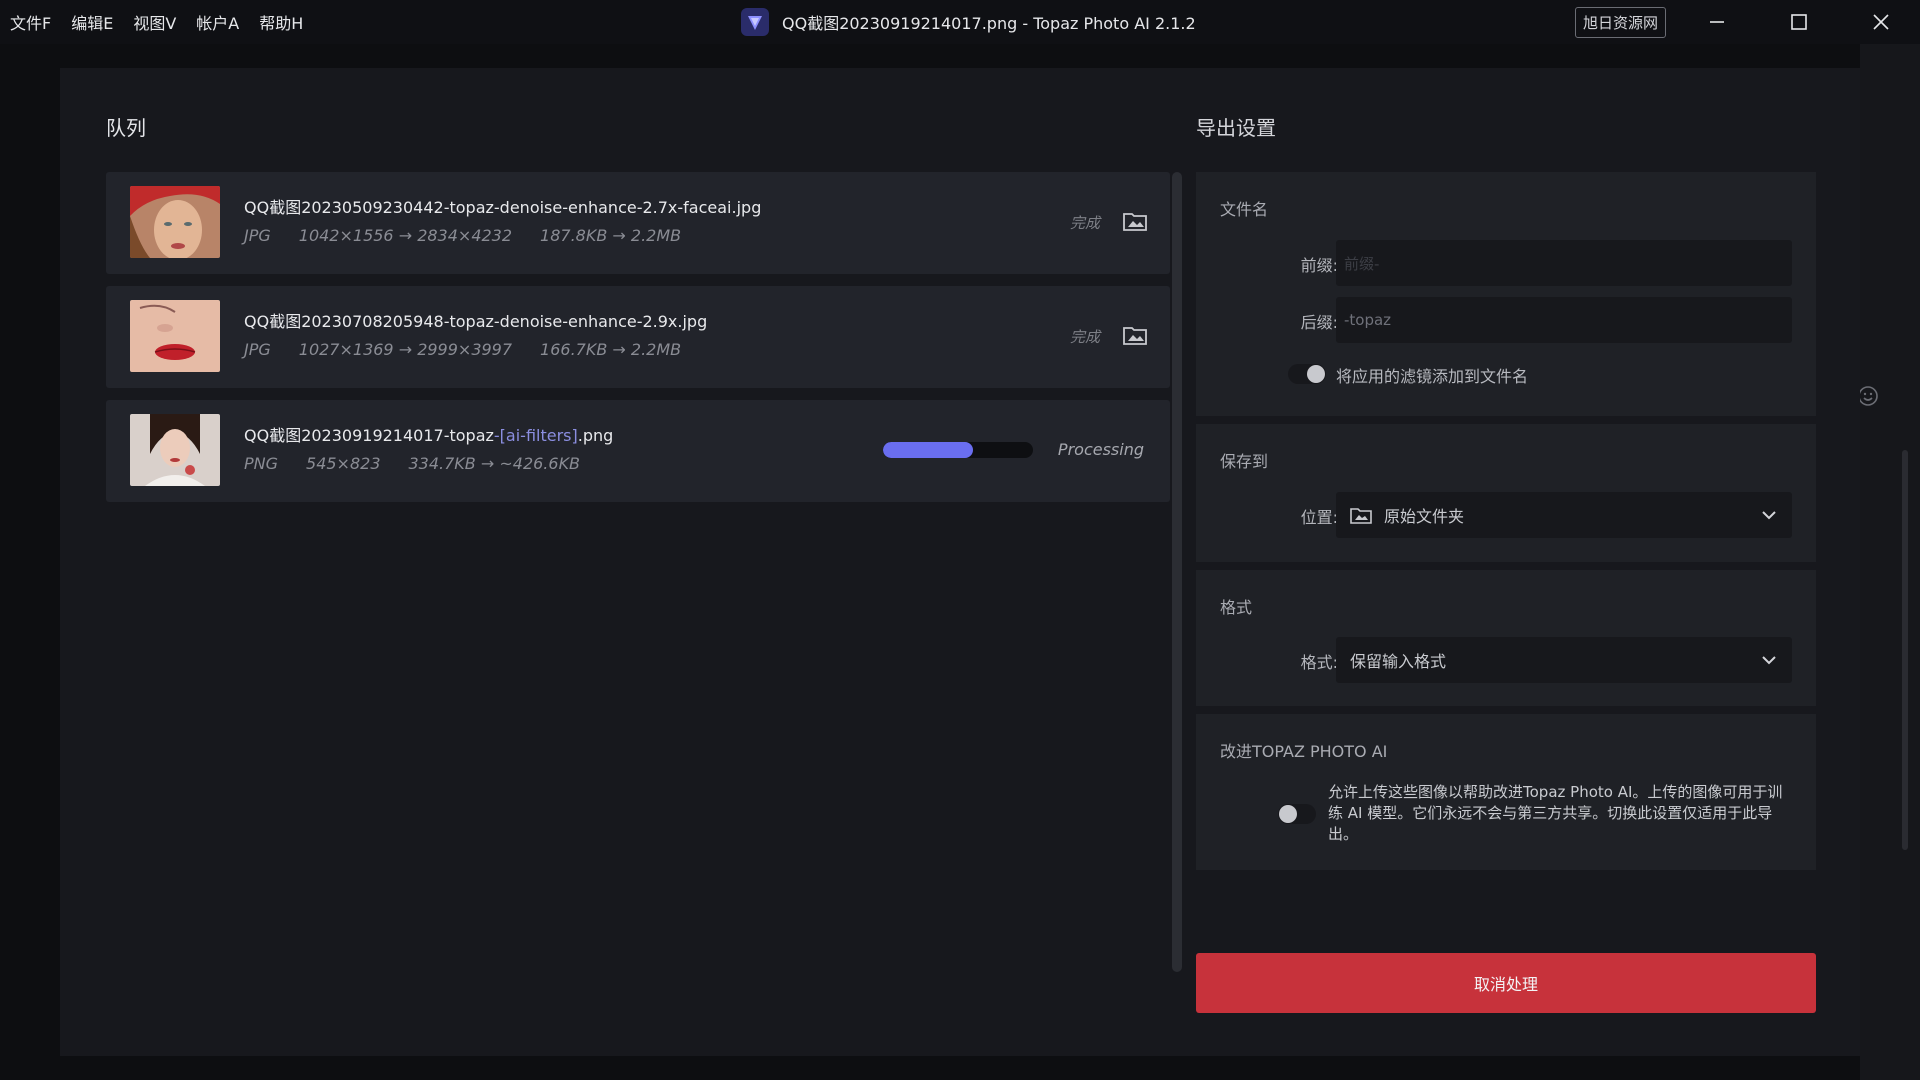 The image size is (1920, 1080). I want to click on queue-scrollbar, so click(1177, 572).